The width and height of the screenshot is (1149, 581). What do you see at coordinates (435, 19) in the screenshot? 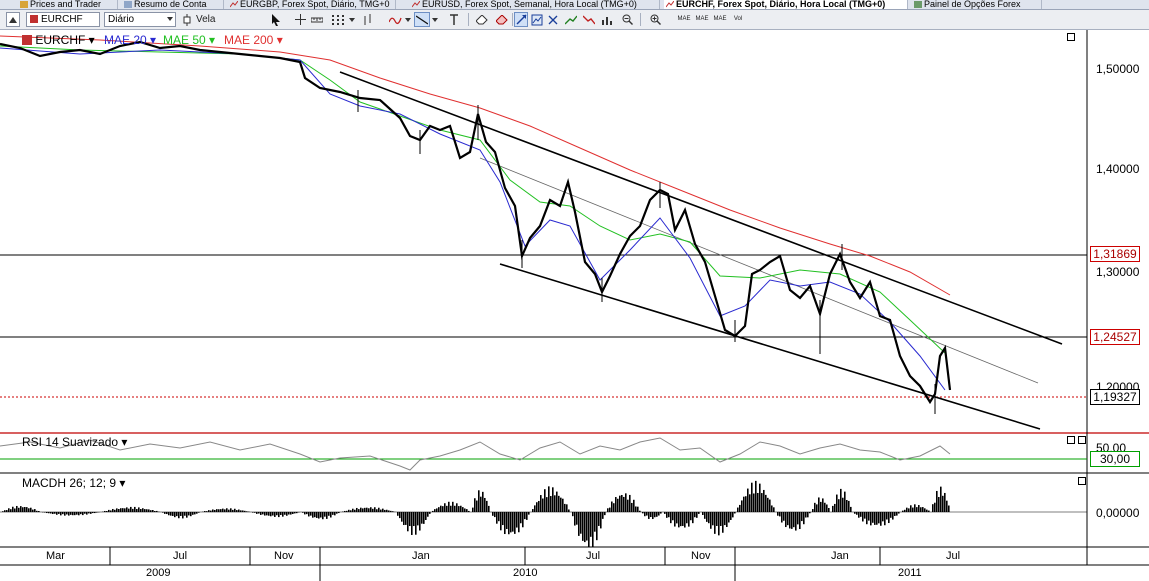
I see `trendline-dropdown` at bounding box center [435, 19].